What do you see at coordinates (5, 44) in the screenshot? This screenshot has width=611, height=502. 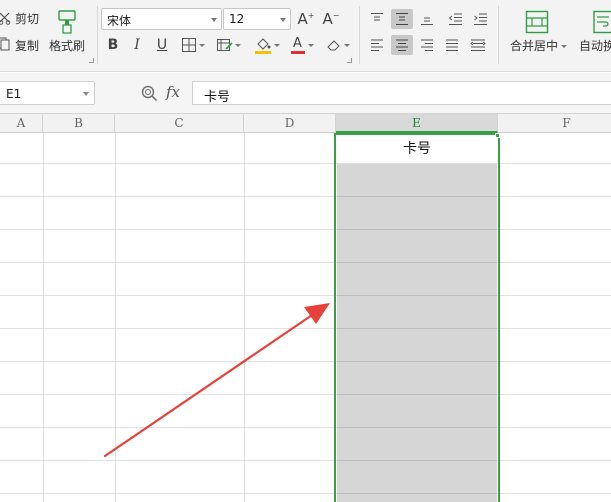 I see `copy-icon` at bounding box center [5, 44].